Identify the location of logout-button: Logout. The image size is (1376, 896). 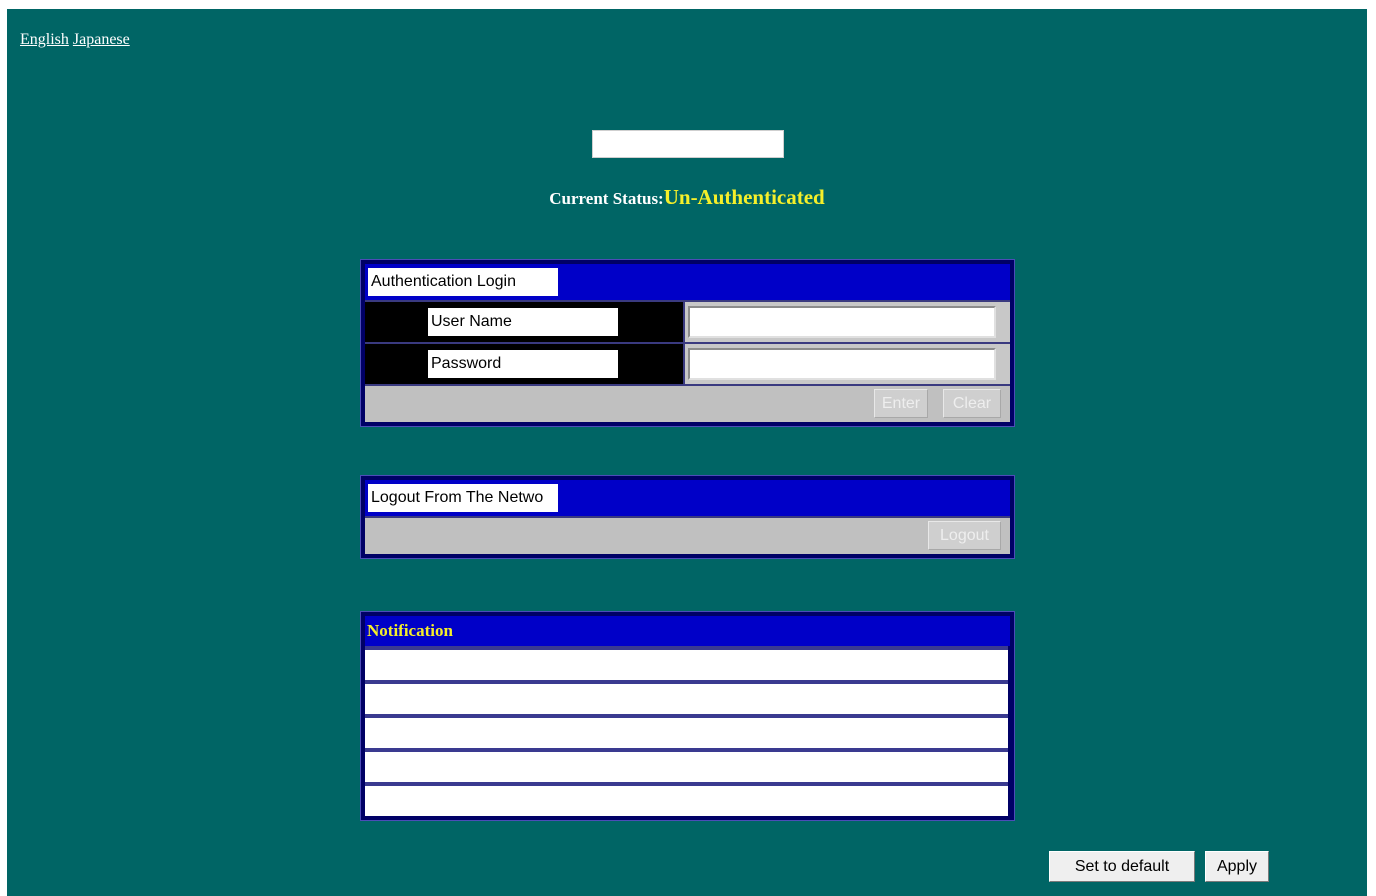
(964, 535).